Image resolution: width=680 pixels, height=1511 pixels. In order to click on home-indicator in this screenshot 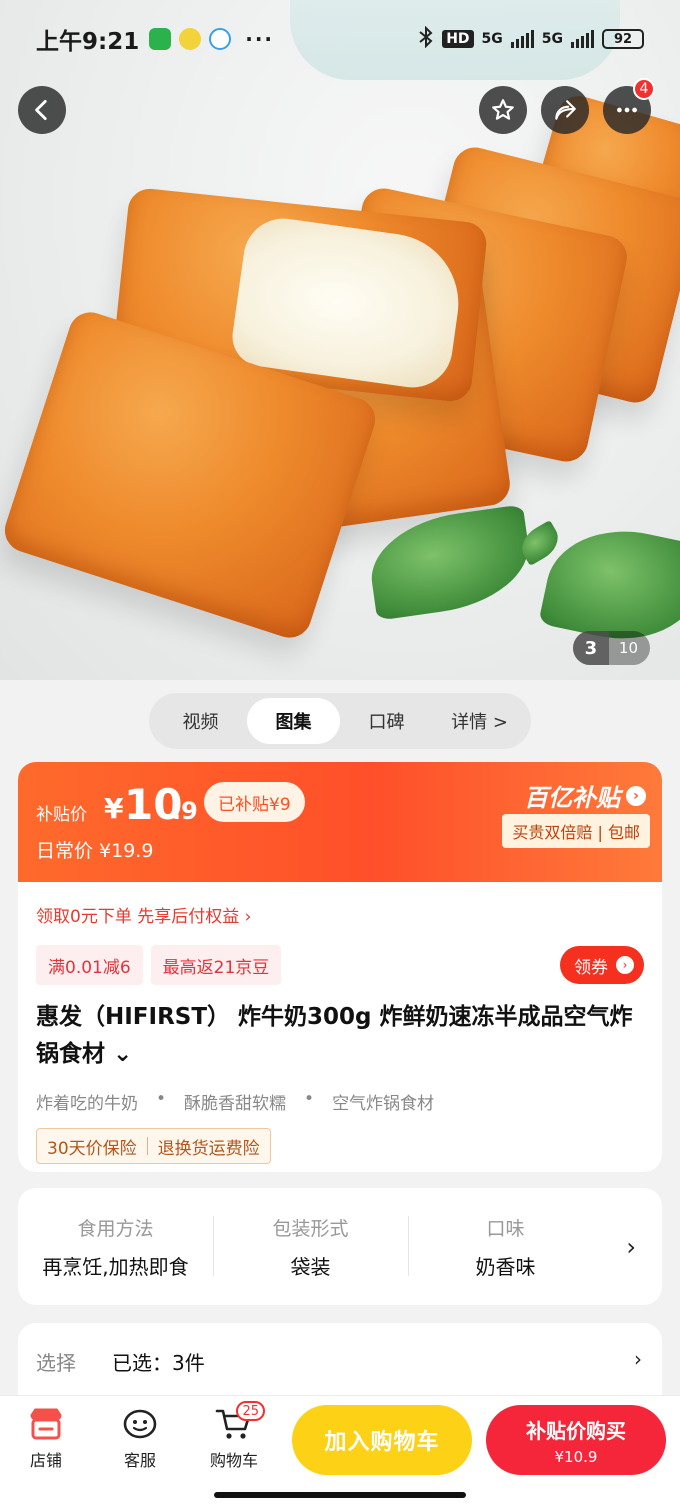, I will do `click(340, 1495)`.